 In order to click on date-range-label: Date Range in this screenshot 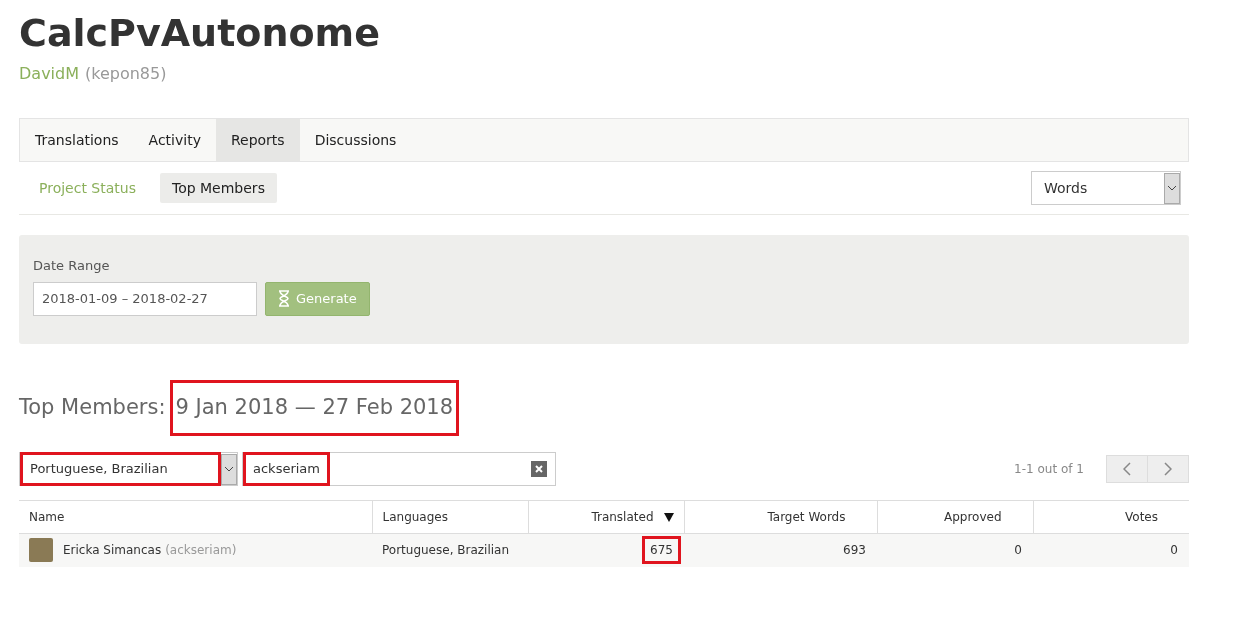, I will do `click(72, 266)`.